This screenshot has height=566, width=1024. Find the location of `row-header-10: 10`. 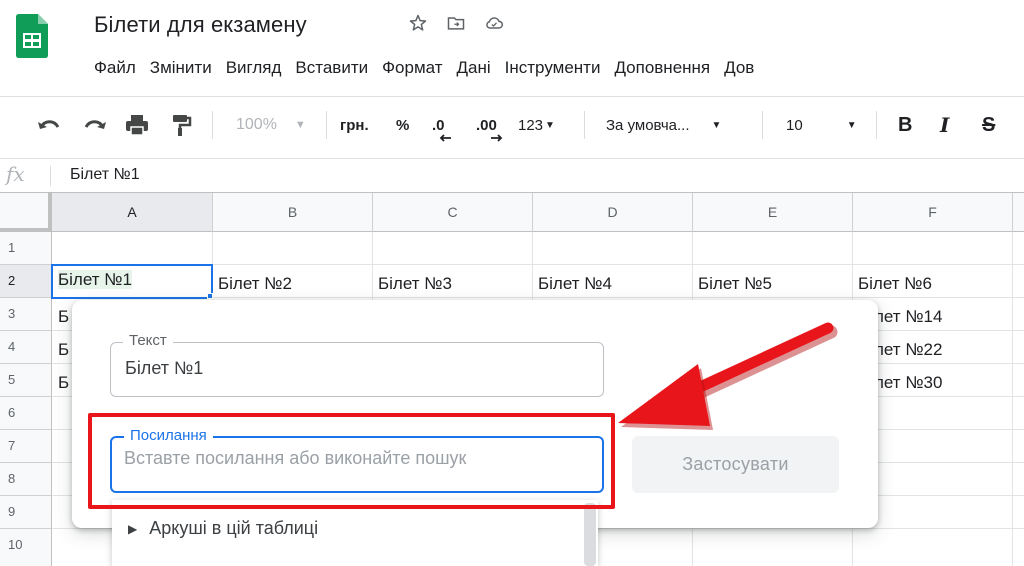

row-header-10: 10 is located at coordinates (26, 547).